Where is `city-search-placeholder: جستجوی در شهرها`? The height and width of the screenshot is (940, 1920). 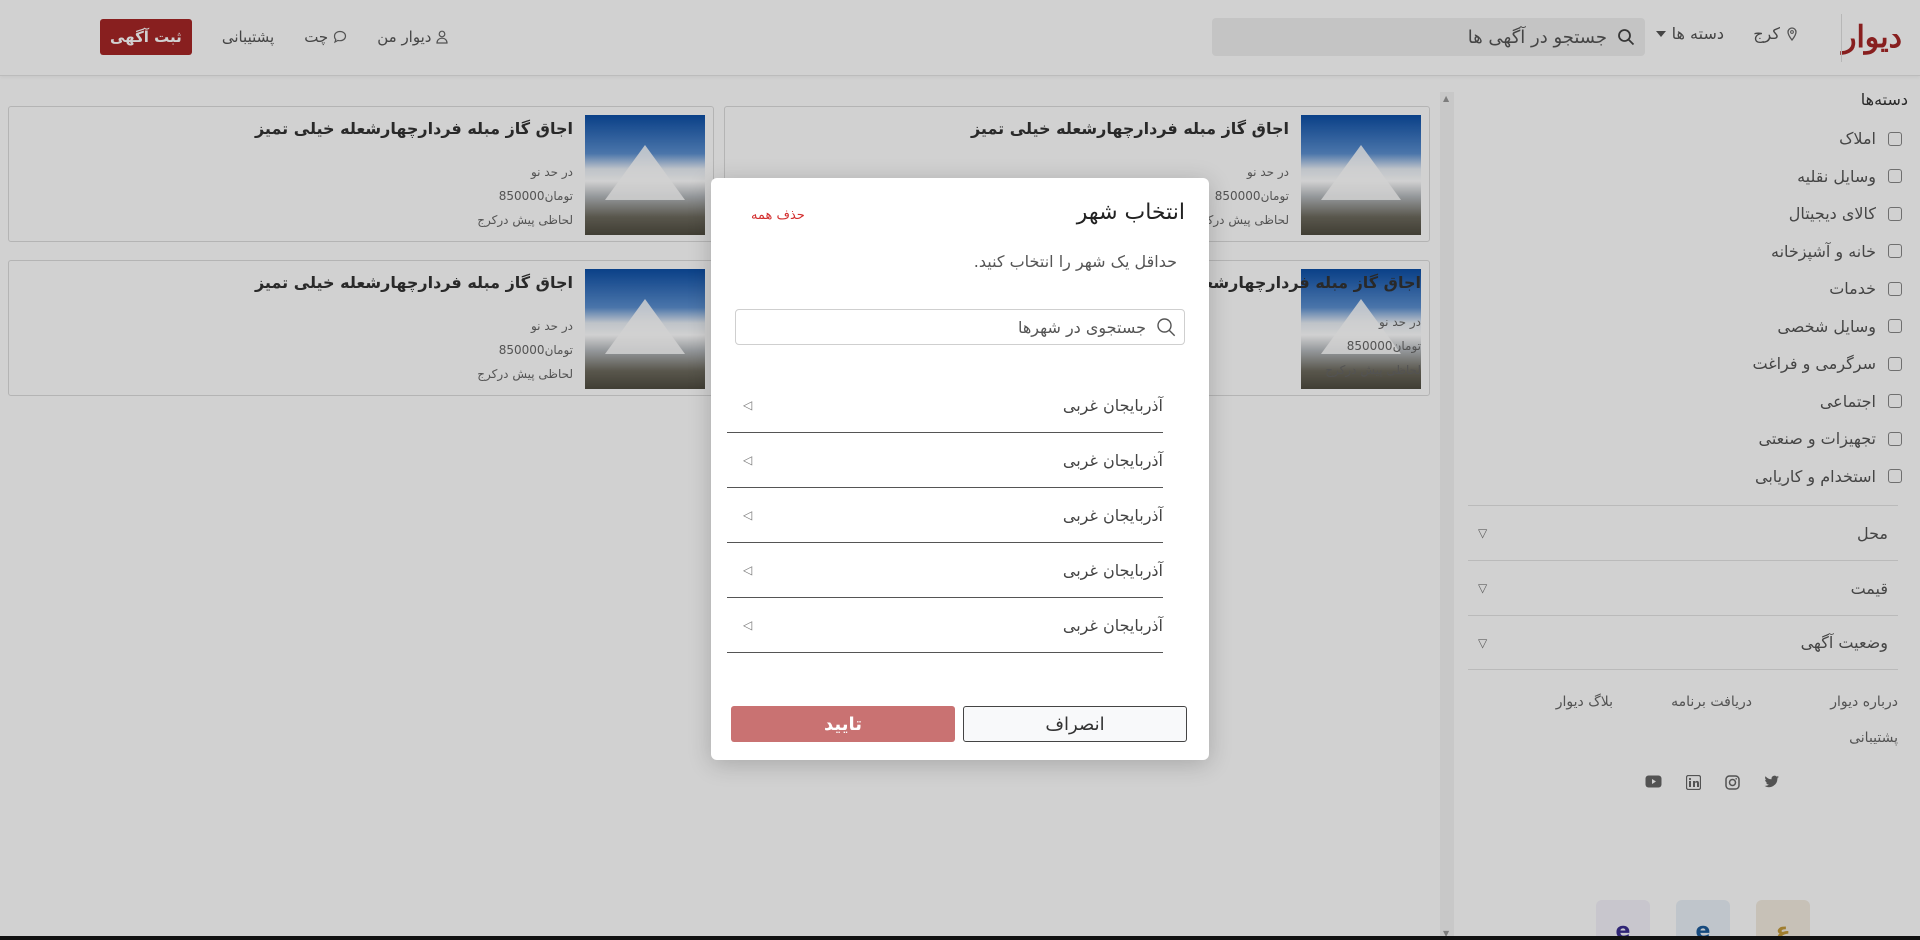 city-search-placeholder: جستجوی در شهرها is located at coordinates (1081, 327).